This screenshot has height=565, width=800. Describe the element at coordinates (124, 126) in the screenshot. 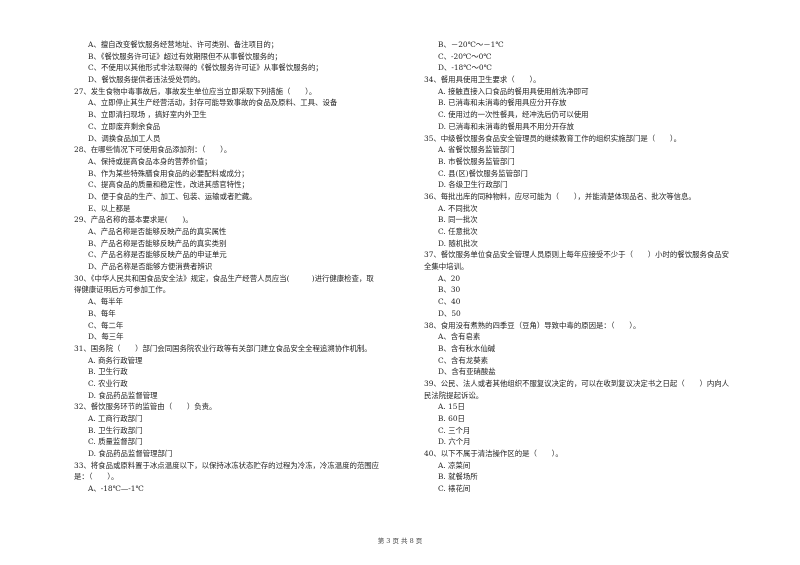

I see `answer-option: C、立即废弃剩余食品` at that location.